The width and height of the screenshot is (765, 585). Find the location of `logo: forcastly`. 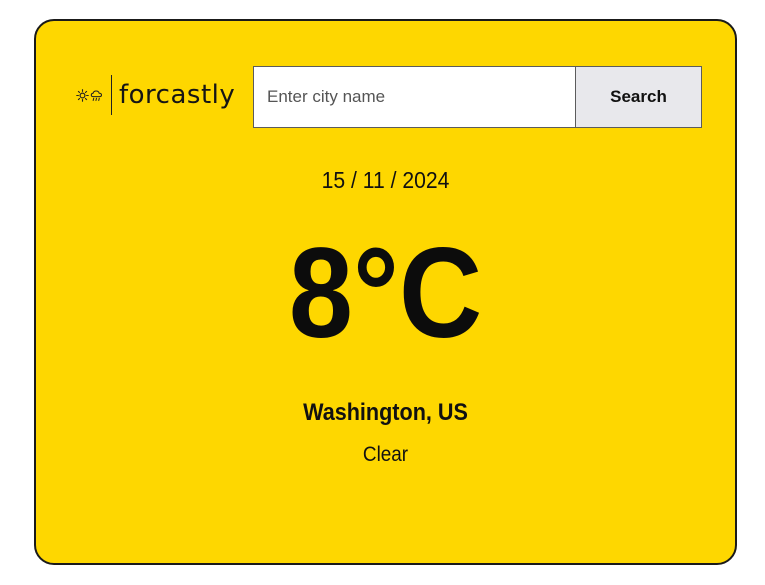

logo: forcastly is located at coordinates (155, 95).